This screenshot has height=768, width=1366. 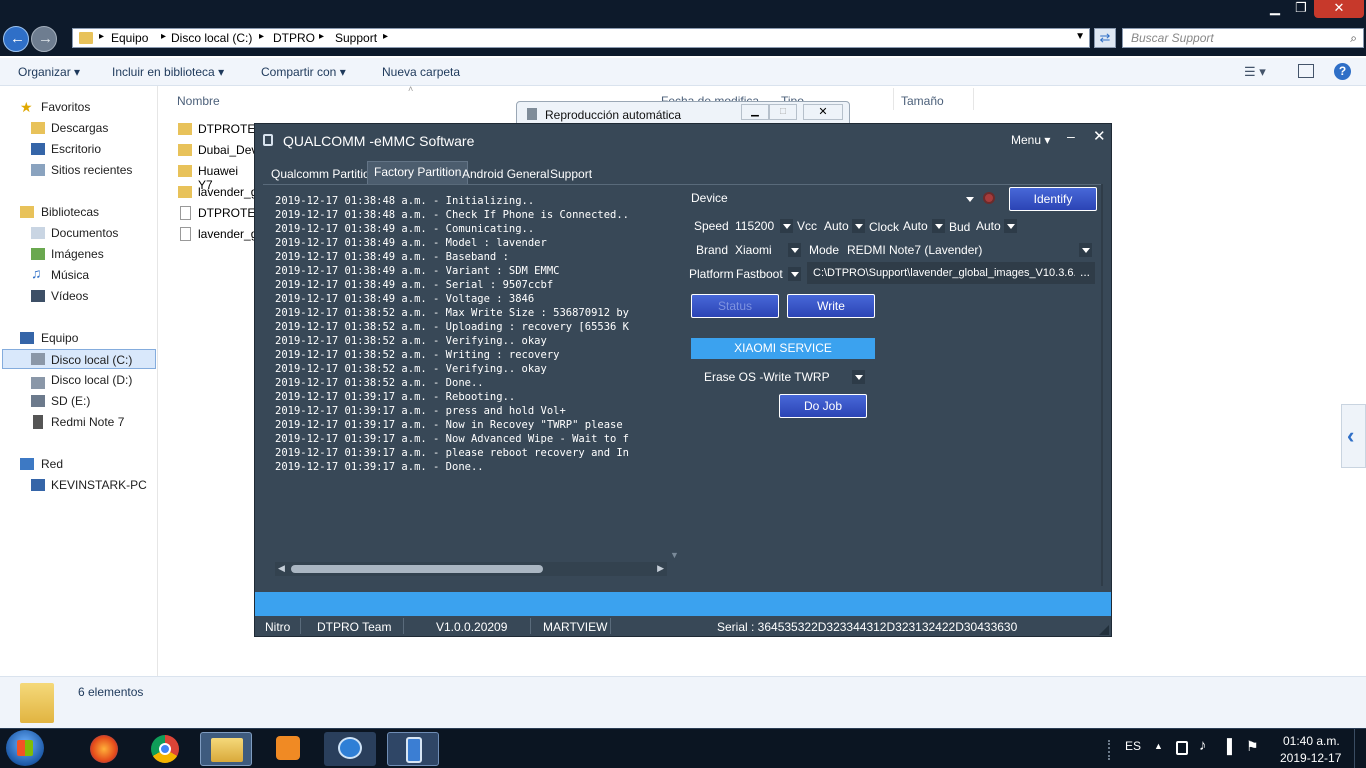 What do you see at coordinates (858, 377) in the screenshot?
I see `service-option-dropdown` at bounding box center [858, 377].